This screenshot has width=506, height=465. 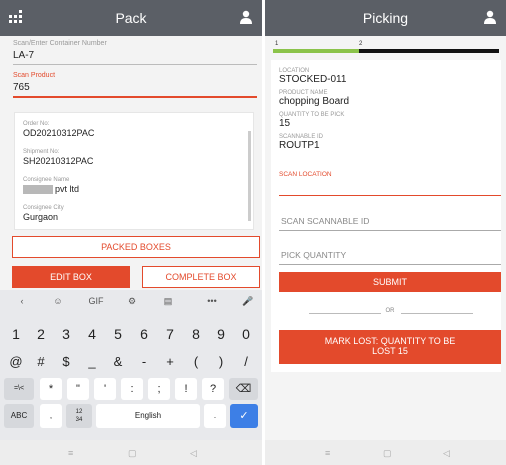 What do you see at coordinates (390, 282) in the screenshot?
I see `submit-button: SUBMIT` at bounding box center [390, 282].